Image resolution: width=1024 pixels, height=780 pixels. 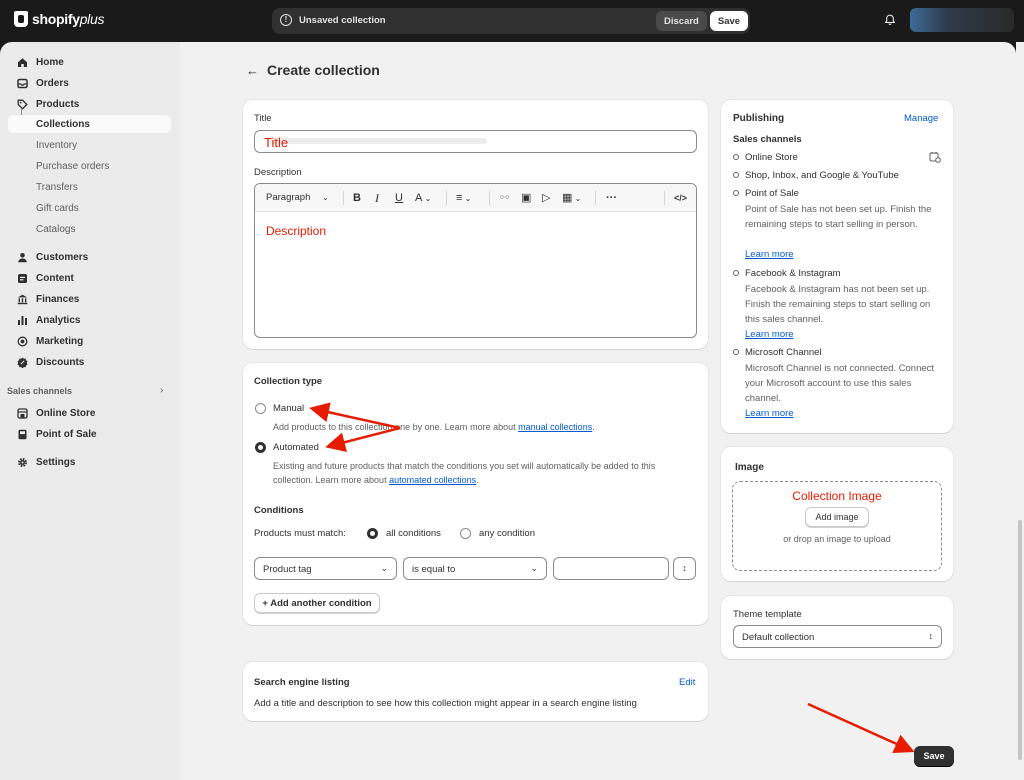 I want to click on shopify-logo: shopifyplus, so click(x=59, y=19).